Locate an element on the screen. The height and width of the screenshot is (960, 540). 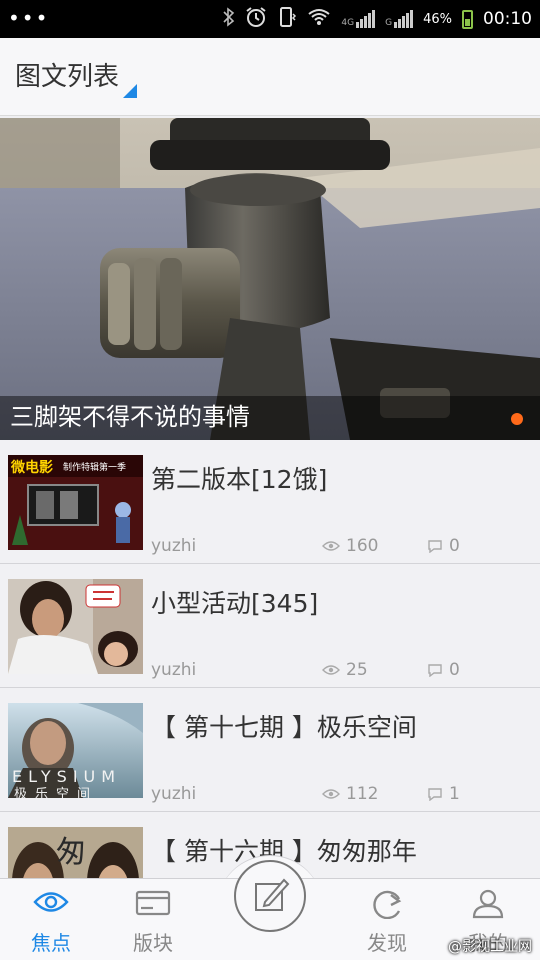
article-thumbnail is located at coordinates (75, 626).